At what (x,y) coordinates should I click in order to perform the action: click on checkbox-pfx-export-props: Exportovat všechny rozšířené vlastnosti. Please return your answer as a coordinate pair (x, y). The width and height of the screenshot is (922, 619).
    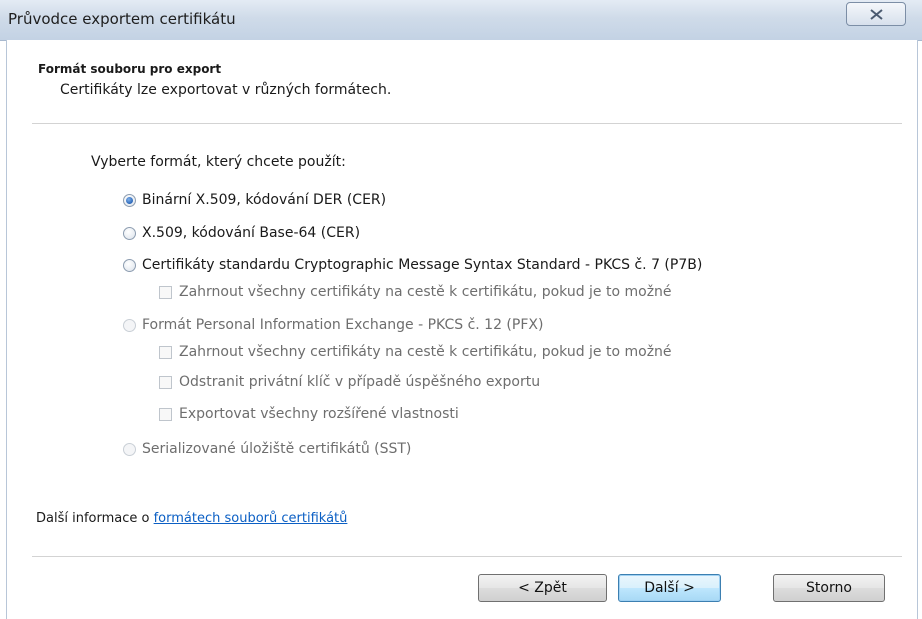
    Looking at the image, I should click on (309, 414).